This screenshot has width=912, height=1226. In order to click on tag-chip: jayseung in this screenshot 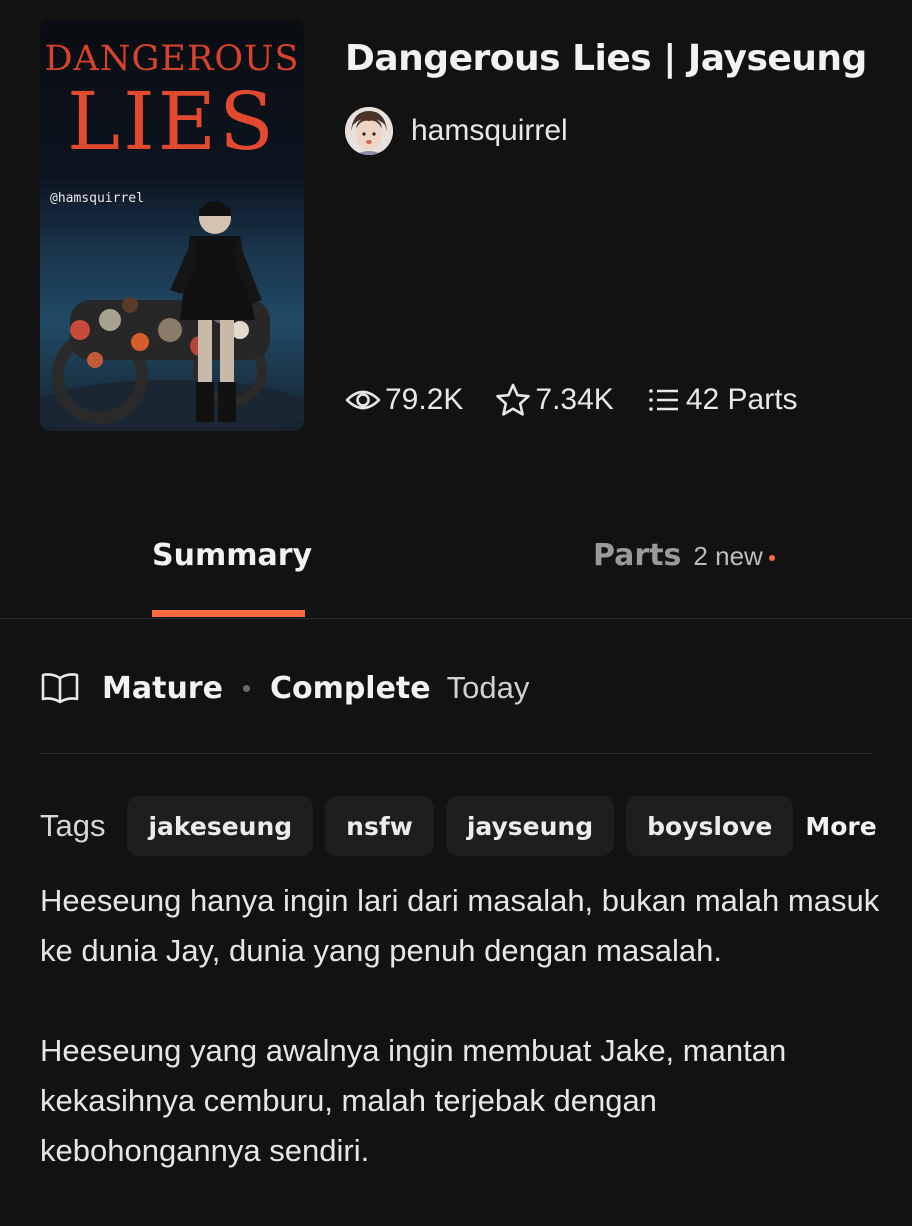, I will do `click(530, 826)`.